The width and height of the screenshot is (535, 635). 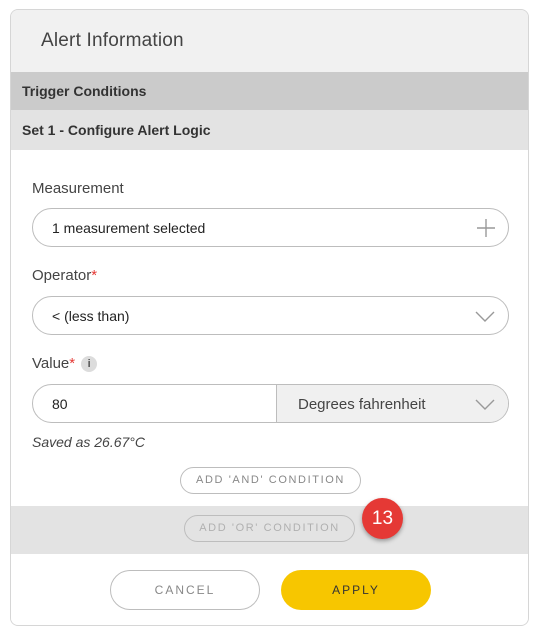 What do you see at coordinates (185, 590) in the screenshot?
I see `cancel-button: CANCEL` at bounding box center [185, 590].